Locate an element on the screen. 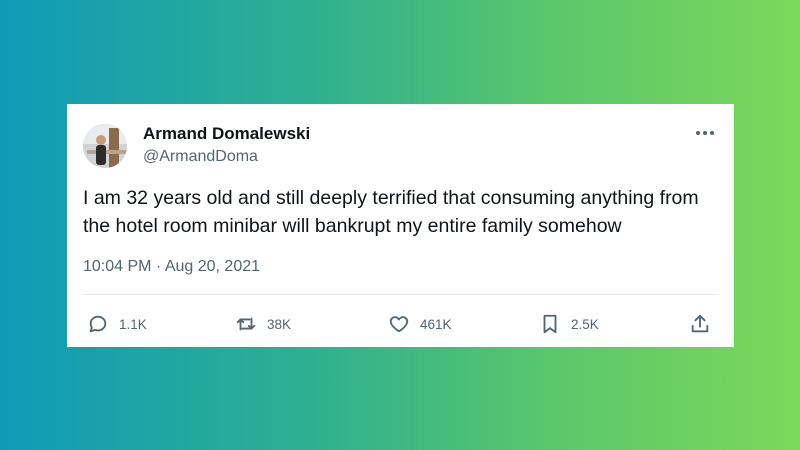 This screenshot has width=800, height=450. author-name: Armand Domalewski is located at coordinates (226, 134).